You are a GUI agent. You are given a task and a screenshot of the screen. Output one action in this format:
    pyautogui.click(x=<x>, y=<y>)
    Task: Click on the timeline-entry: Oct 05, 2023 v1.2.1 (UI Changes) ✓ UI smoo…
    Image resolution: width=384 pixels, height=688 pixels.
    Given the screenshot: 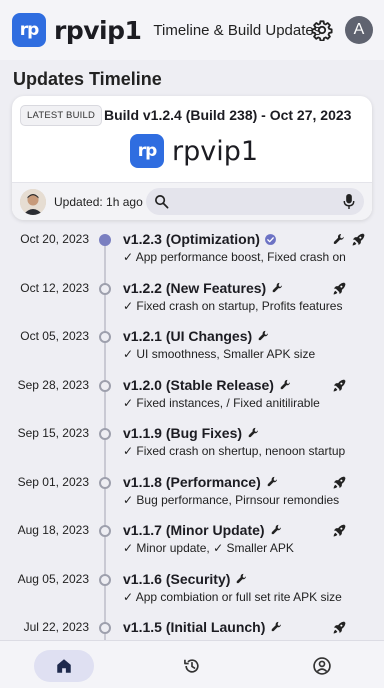 What is the action you would take?
    pyautogui.click(x=192, y=348)
    